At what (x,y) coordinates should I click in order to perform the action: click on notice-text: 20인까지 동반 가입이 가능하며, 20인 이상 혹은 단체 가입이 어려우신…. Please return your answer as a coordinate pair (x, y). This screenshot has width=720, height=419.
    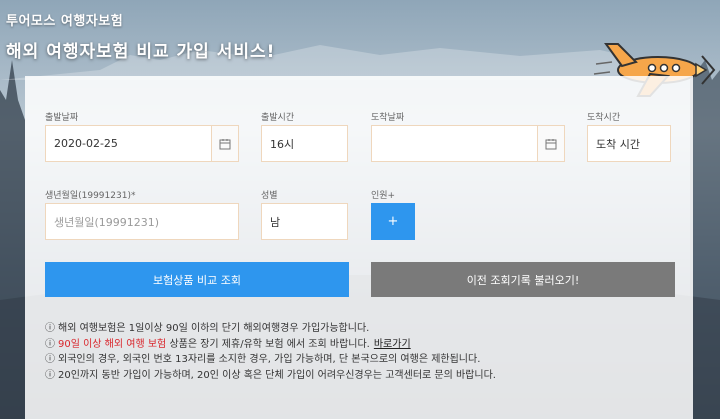
    Looking at the image, I should click on (277, 375).